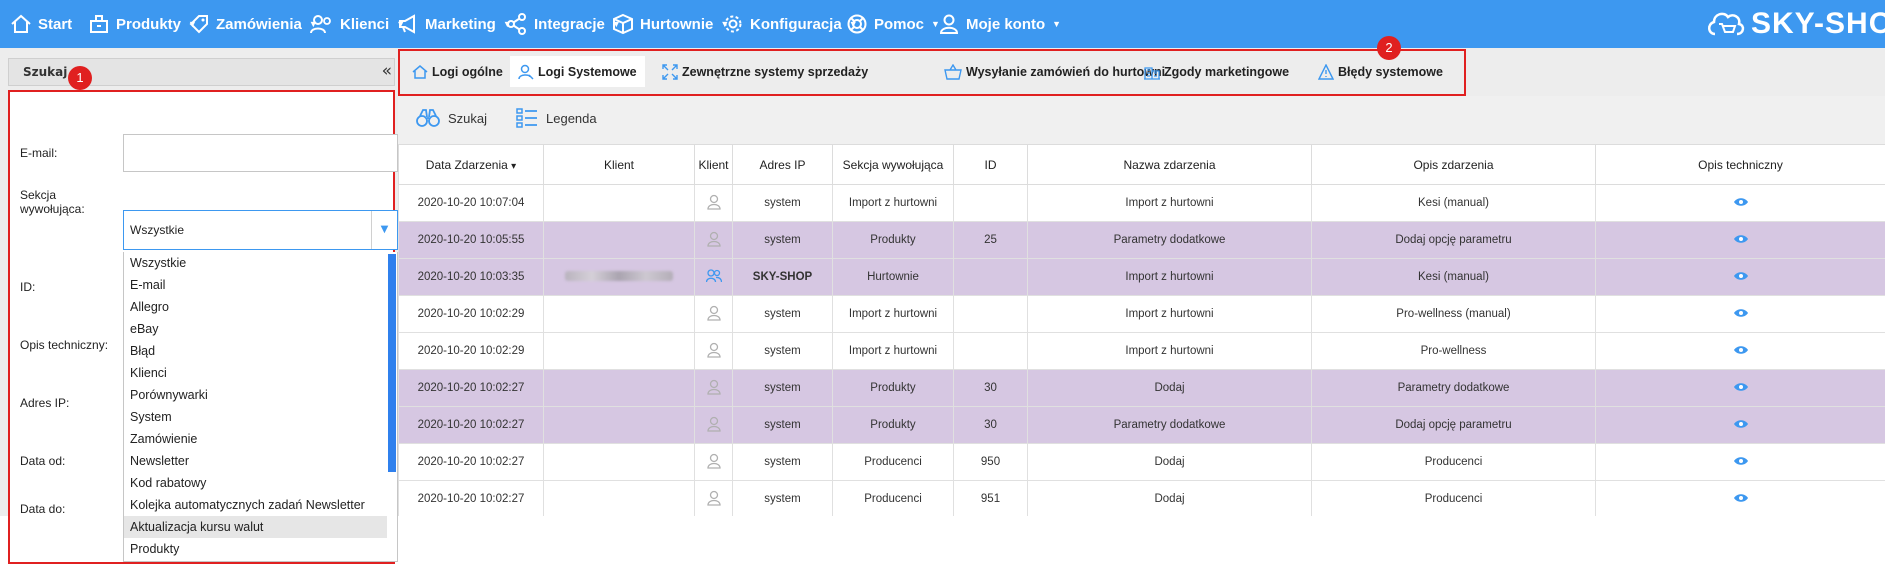 Image resolution: width=1885 pixels, height=564 pixels. Describe the element at coordinates (255, 307) in the screenshot. I see `dropdown-option: Allegro` at that location.